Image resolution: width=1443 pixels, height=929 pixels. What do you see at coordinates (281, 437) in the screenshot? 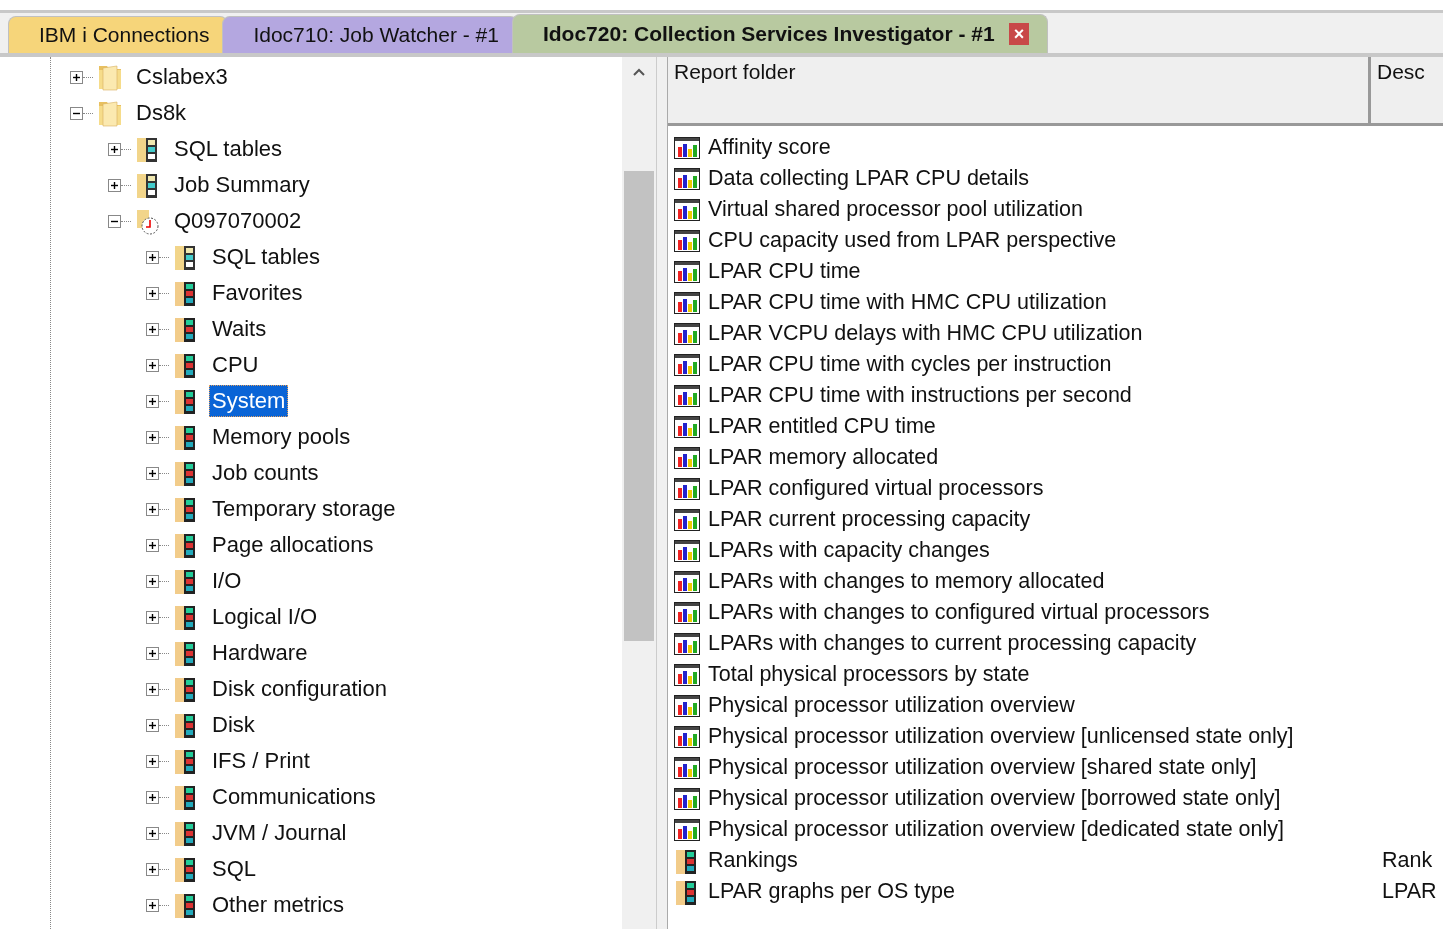
I see `tree-item: Memory pools` at bounding box center [281, 437].